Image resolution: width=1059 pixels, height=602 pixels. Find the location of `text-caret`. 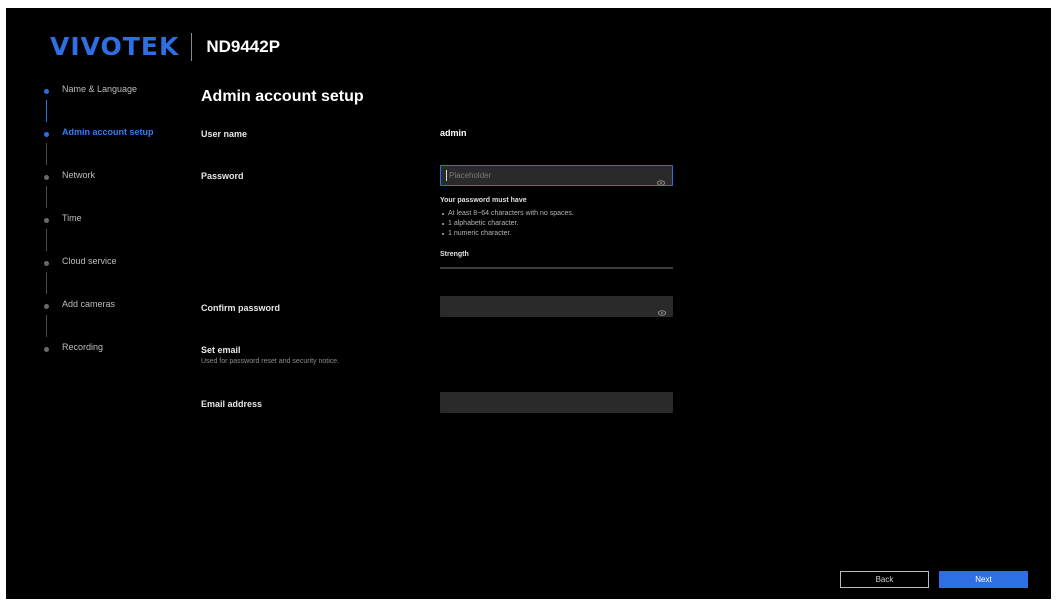

text-caret is located at coordinates (446, 175).